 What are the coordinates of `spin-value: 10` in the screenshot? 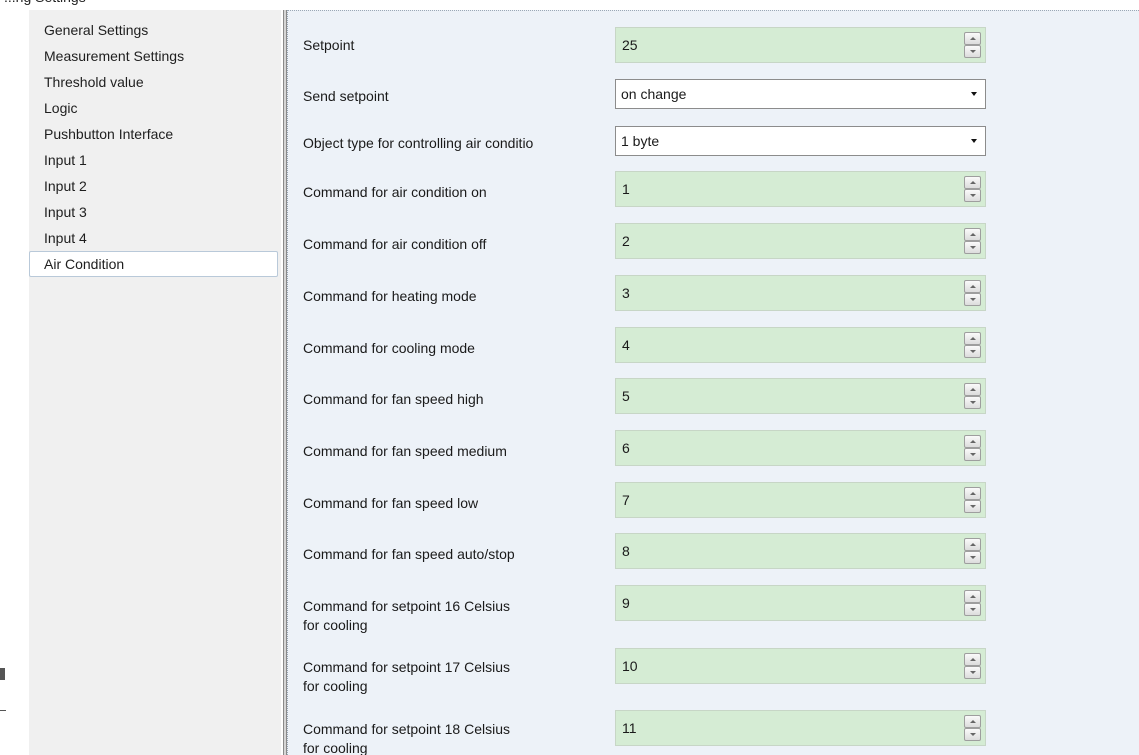 It's located at (630, 666).